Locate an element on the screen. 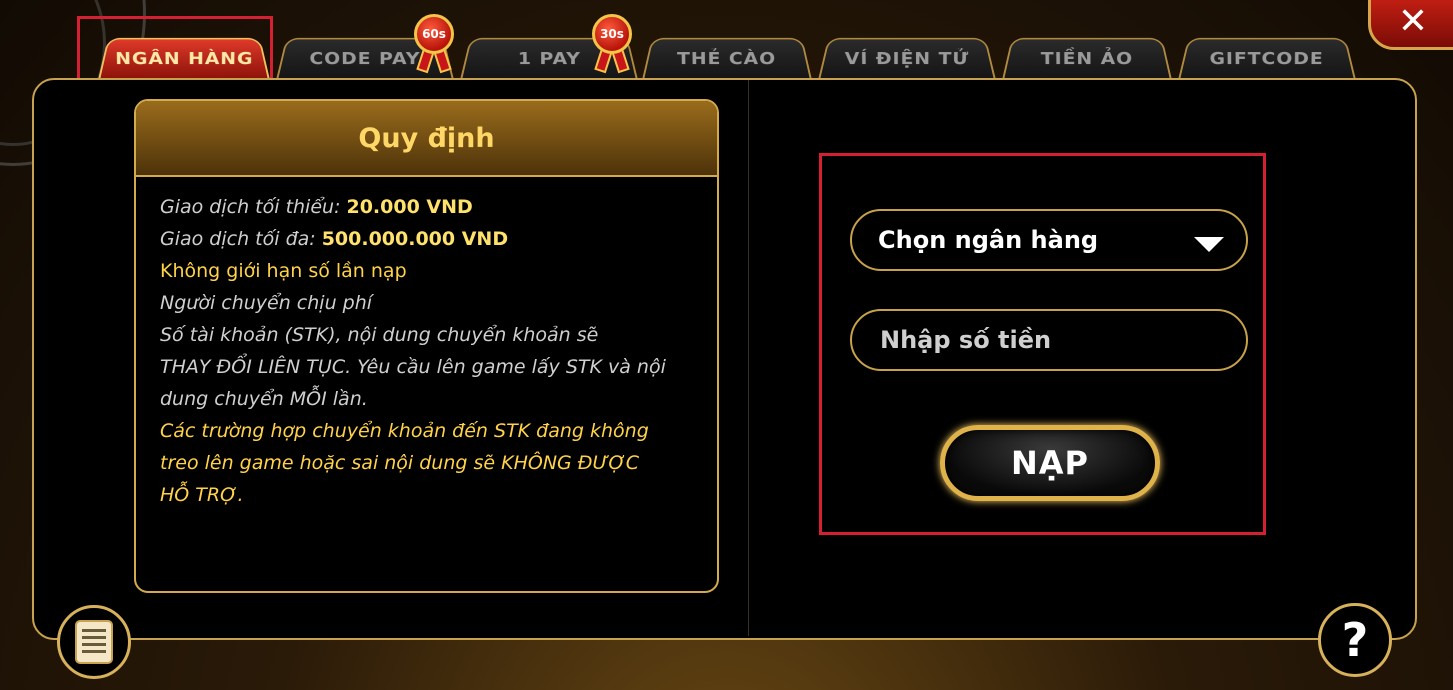 The image size is (1453, 690). rules-title: Quy định is located at coordinates (426, 139).